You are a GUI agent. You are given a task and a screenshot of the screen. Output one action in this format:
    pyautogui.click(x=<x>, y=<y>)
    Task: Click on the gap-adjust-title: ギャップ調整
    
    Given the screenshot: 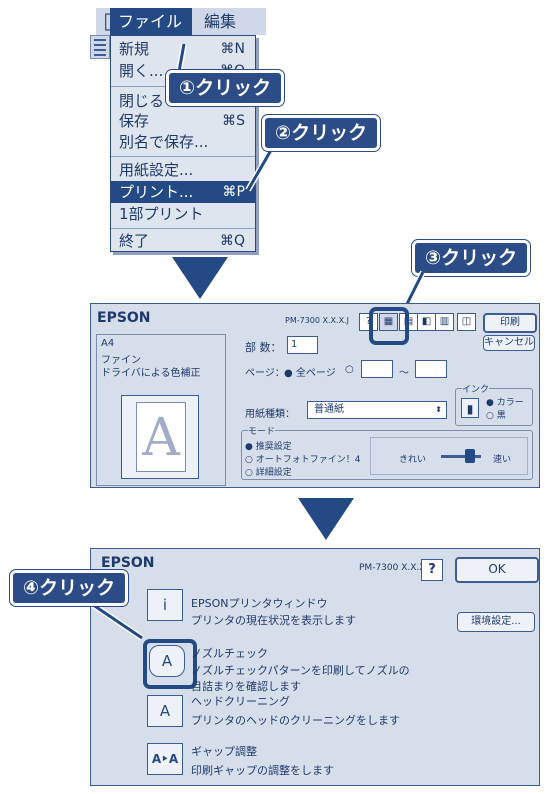 What is the action you would take?
    pyautogui.click(x=224, y=751)
    